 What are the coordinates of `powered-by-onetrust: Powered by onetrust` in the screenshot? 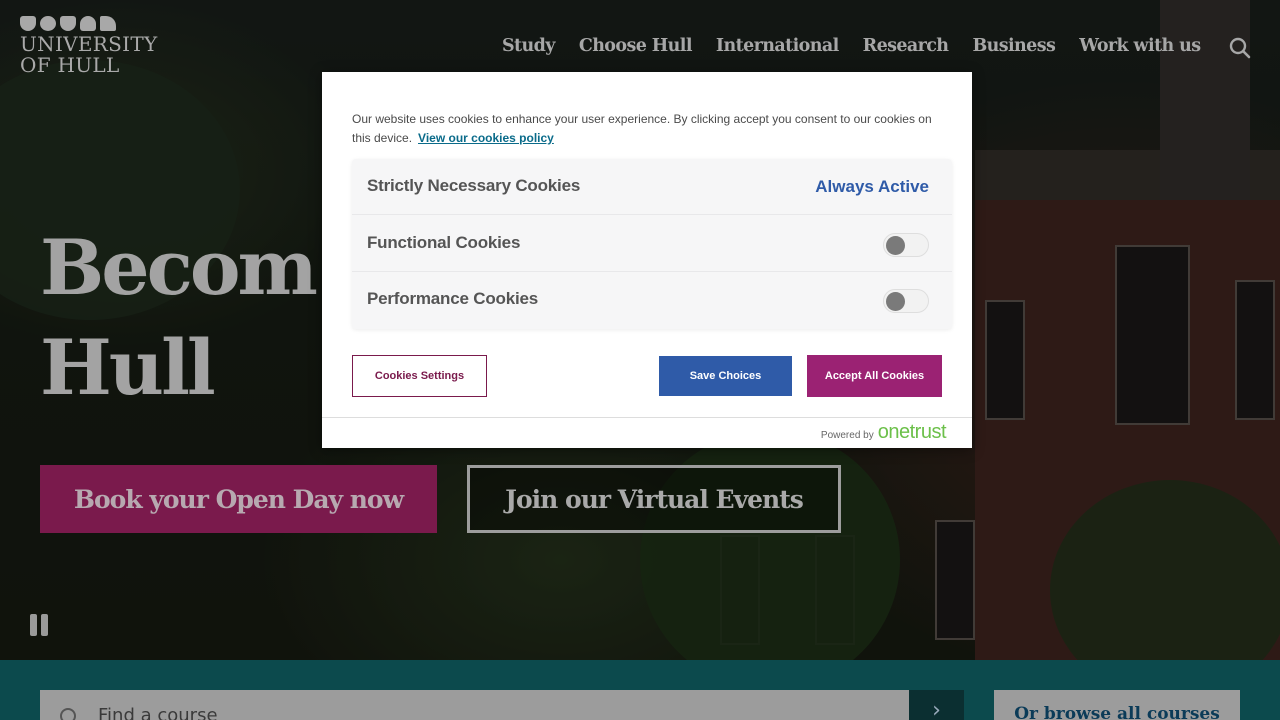 It's located at (883, 432).